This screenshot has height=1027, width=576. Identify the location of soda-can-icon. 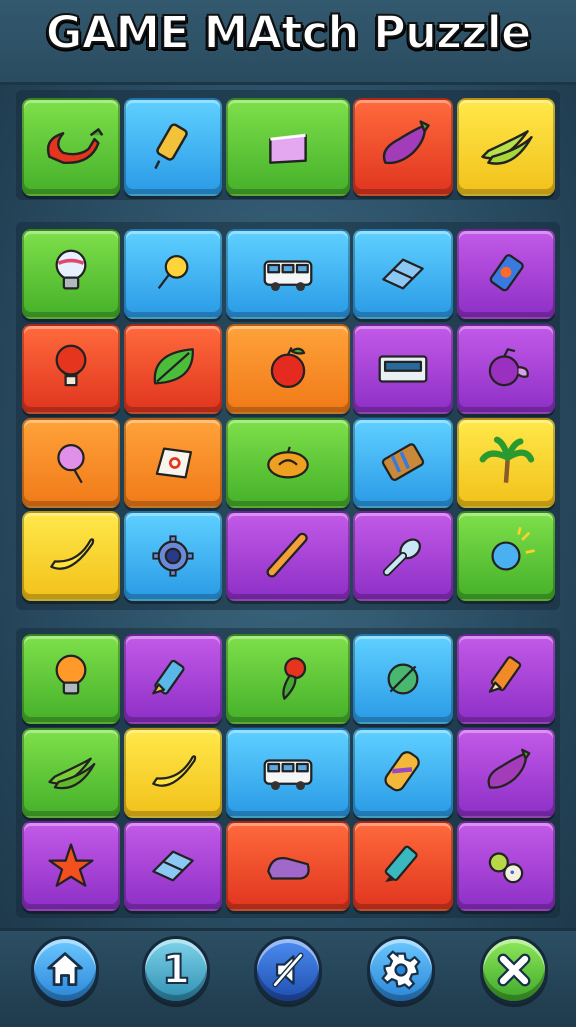
(506, 273).